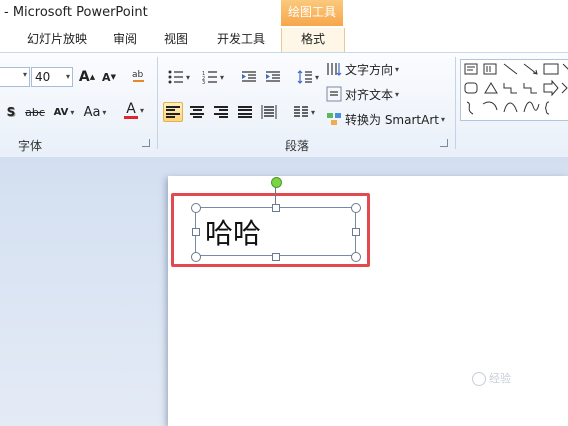 The width and height of the screenshot is (568, 426). Describe the element at coordinates (87, 77) in the screenshot. I see `grow-font-button: A ▲` at that location.